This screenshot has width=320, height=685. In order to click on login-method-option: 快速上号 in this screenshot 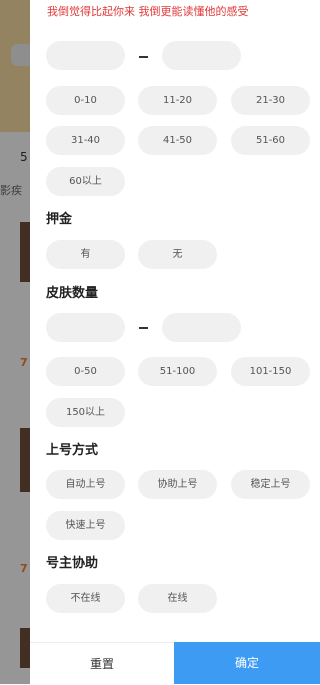, I will do `click(85, 525)`.